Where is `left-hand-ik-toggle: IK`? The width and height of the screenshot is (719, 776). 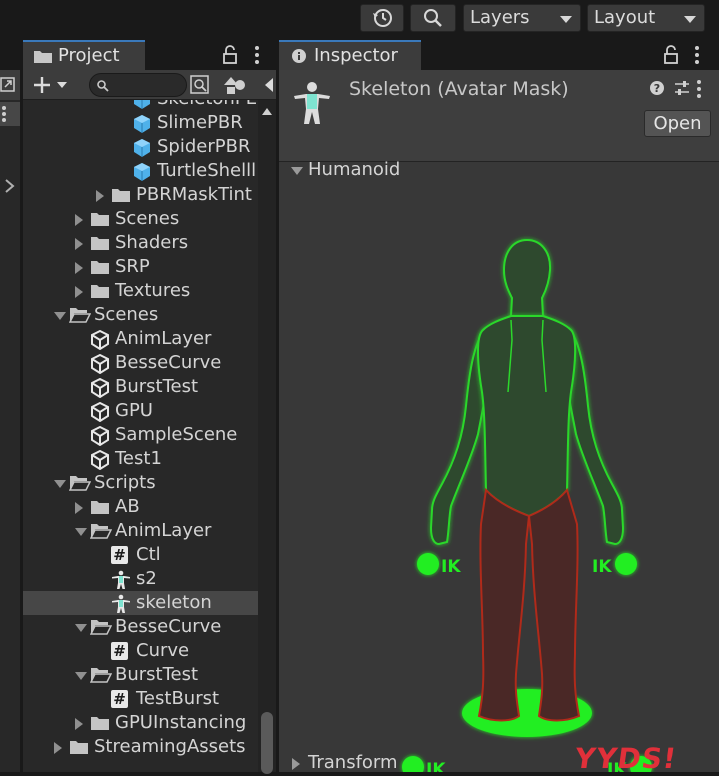
left-hand-ik-toggle: IK is located at coordinates (439, 565).